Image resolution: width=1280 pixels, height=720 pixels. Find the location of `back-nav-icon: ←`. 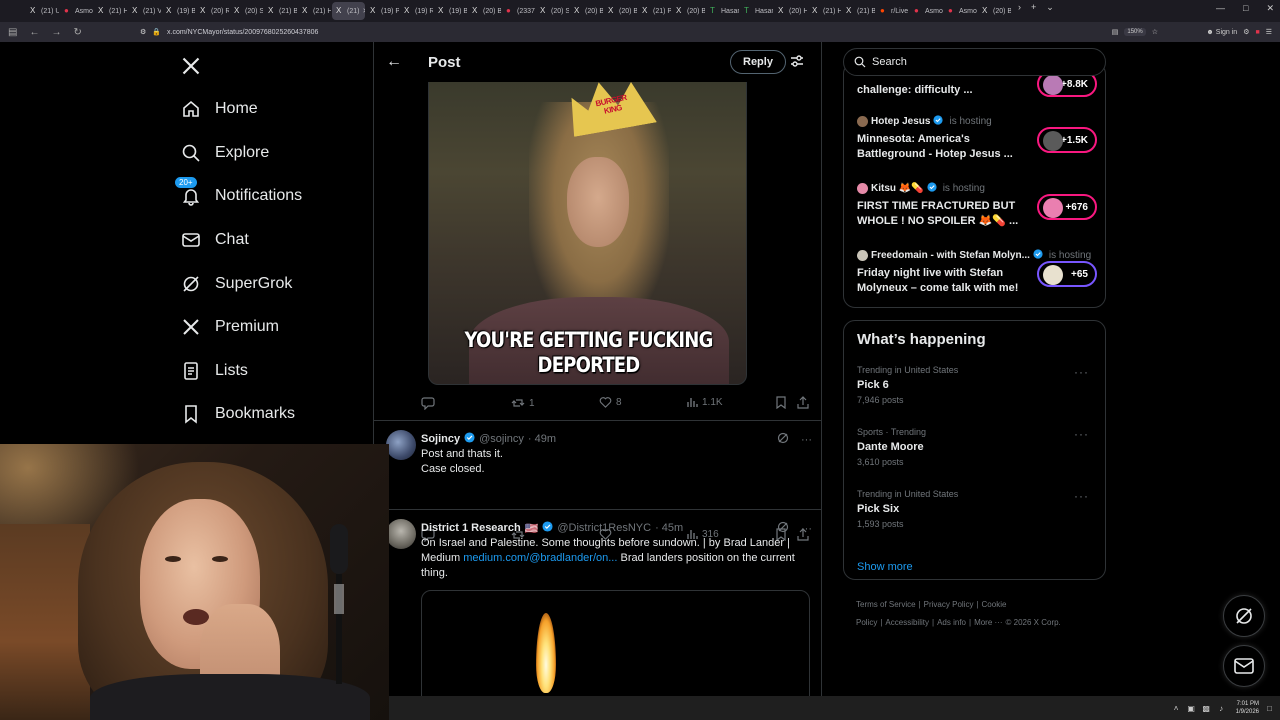

back-nav-icon: ← is located at coordinates (34, 32).